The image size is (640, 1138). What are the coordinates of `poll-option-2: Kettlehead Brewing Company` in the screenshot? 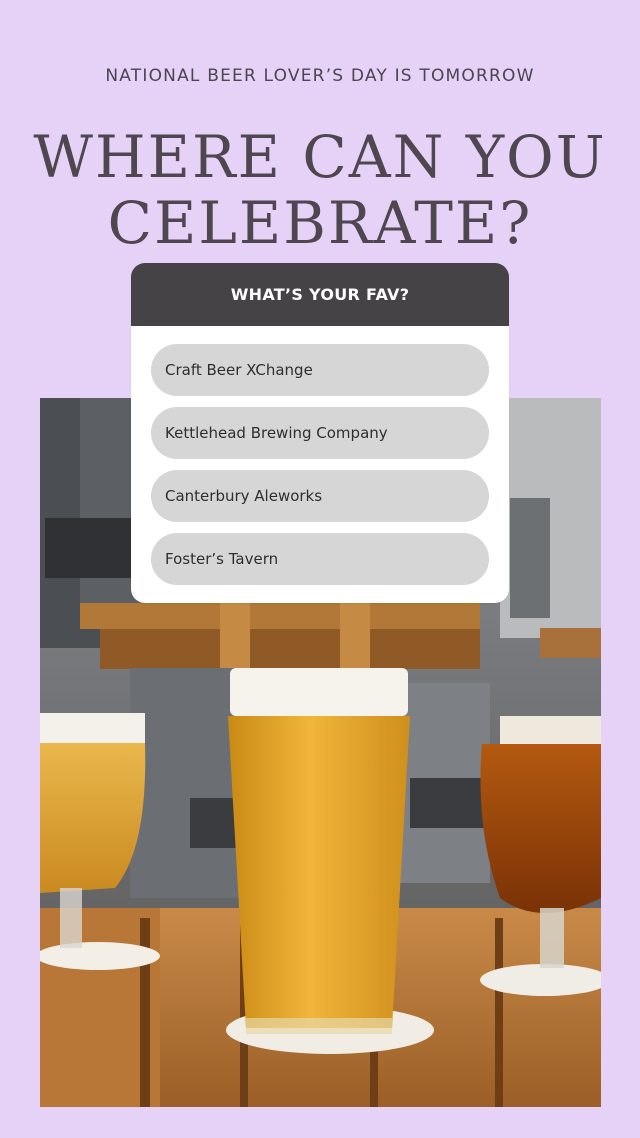 It's located at (320, 433).